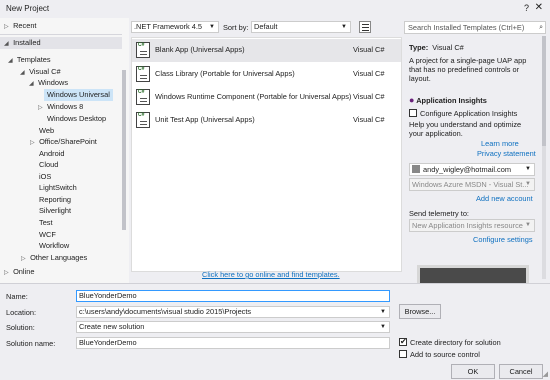  What do you see at coordinates (463, 113) in the screenshot?
I see `app-insights-checkbox: Configure Application Insights` at bounding box center [463, 113].